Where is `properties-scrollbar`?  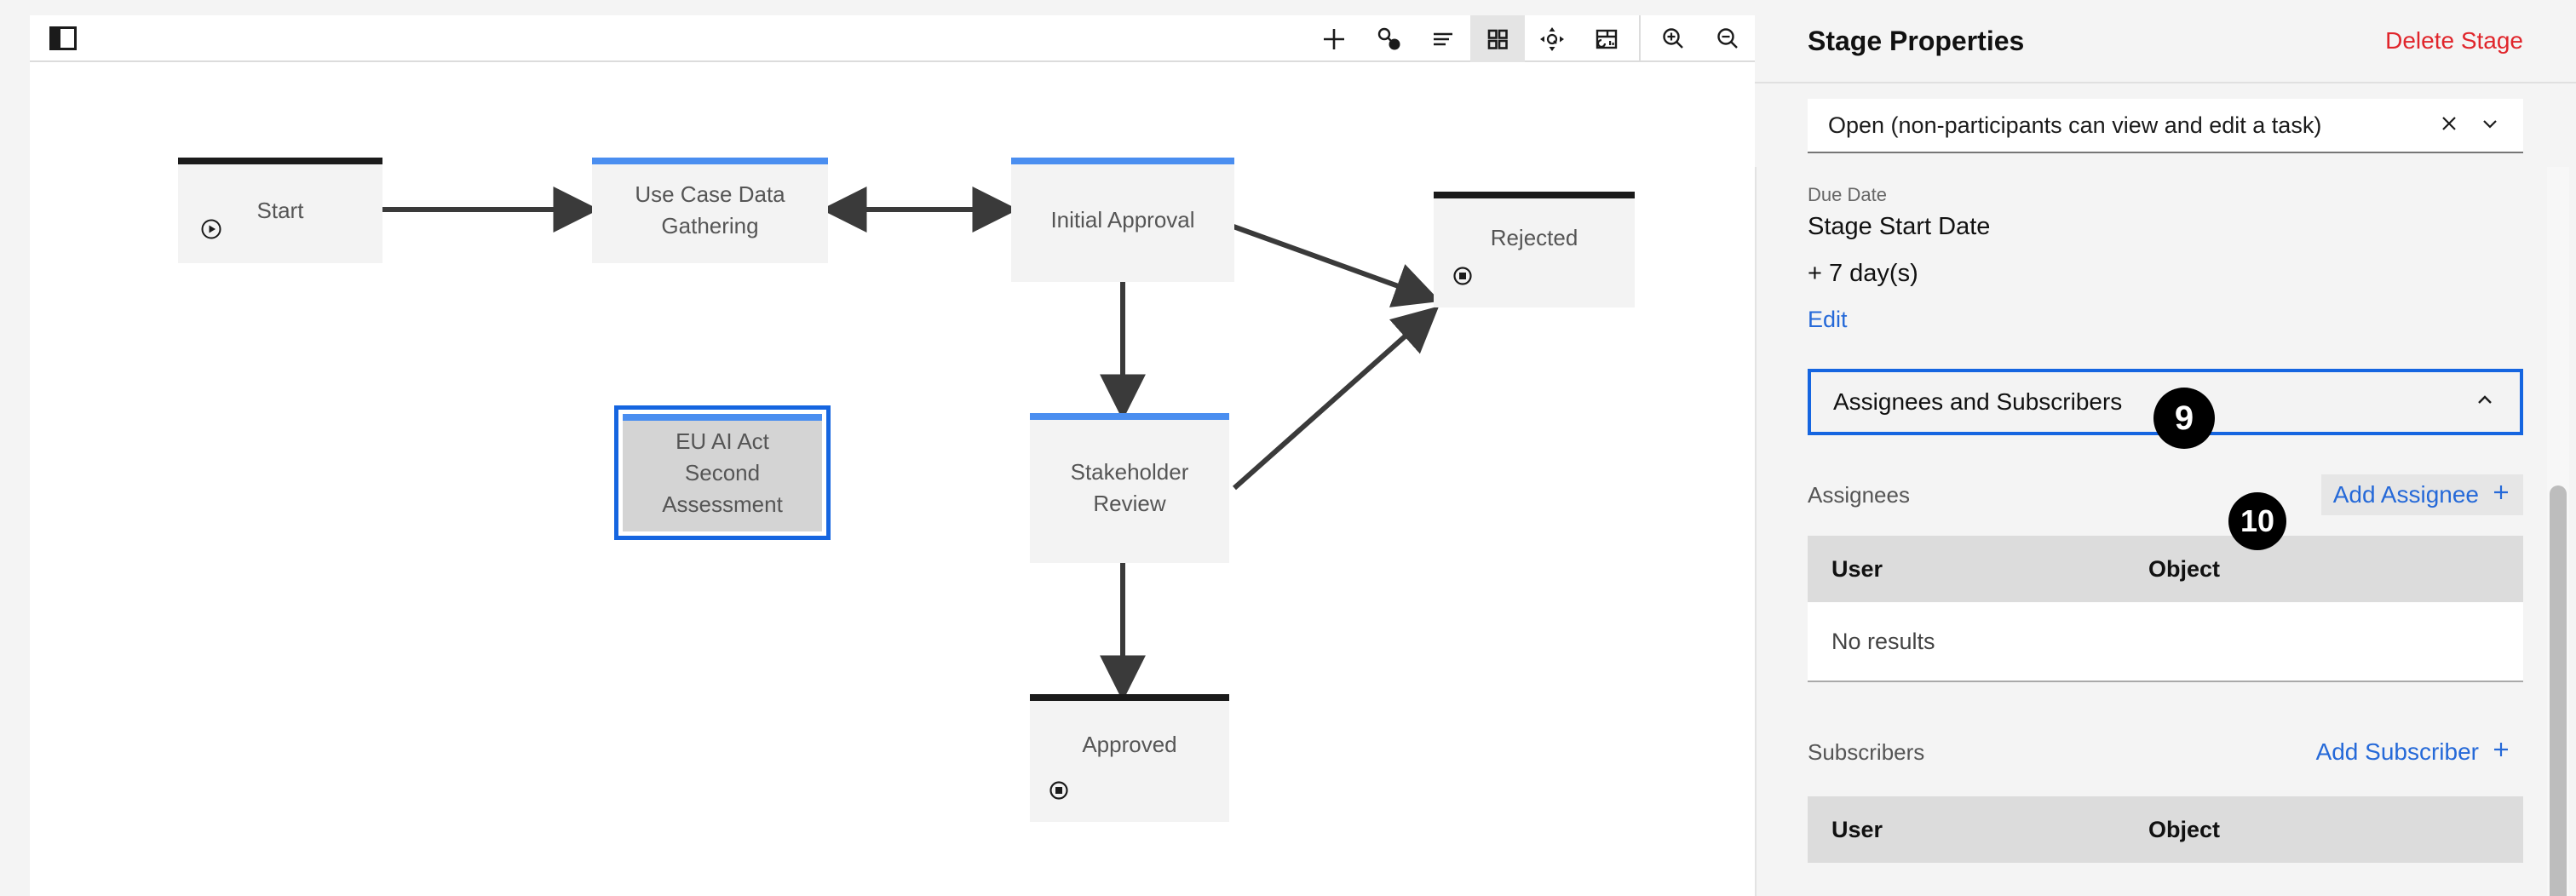 properties-scrollbar is located at coordinates (2558, 531).